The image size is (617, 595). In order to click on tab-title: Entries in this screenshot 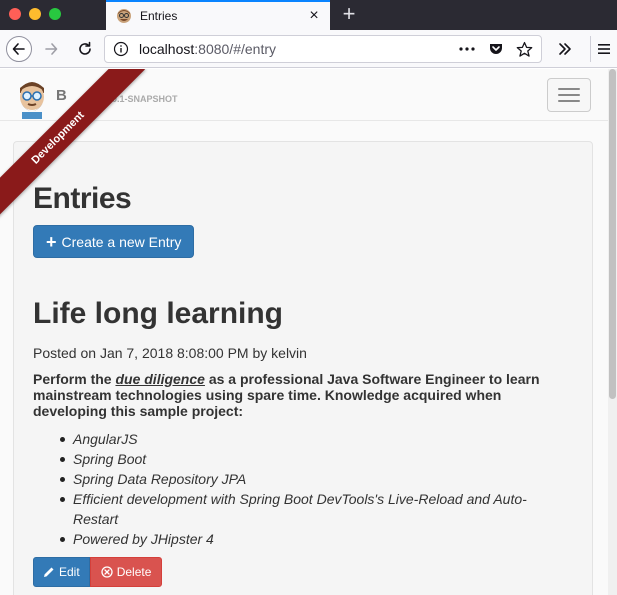, I will do `click(159, 16)`.